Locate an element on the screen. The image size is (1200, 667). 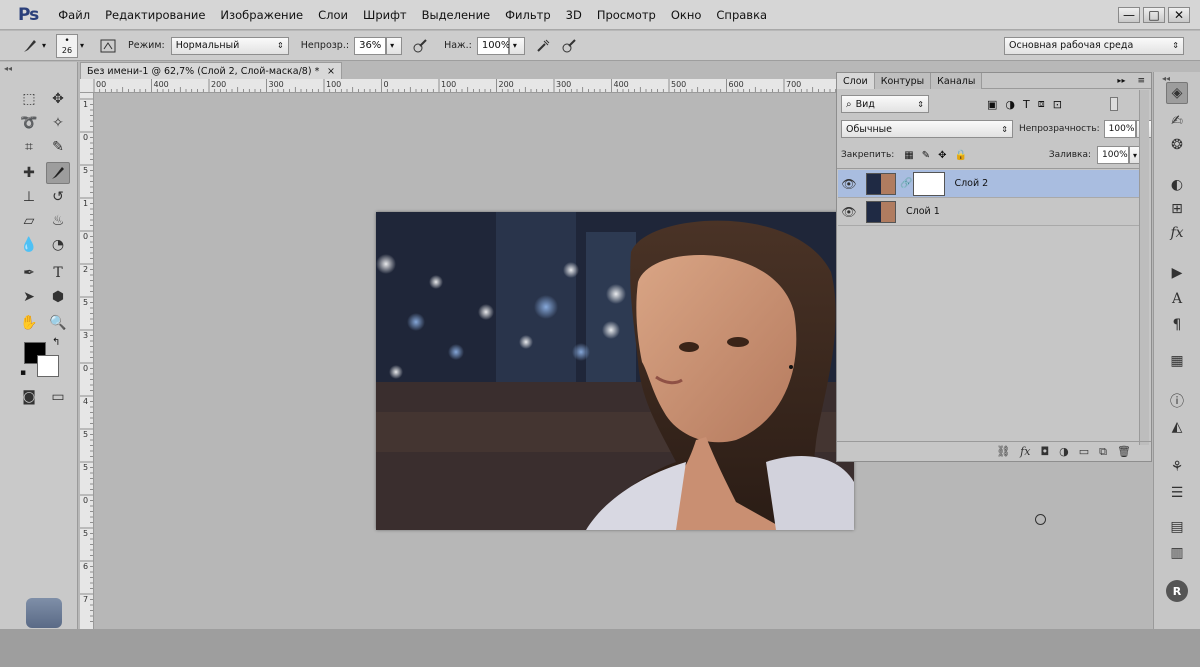
tab-channels: Каналы is located at coordinates (957, 81).